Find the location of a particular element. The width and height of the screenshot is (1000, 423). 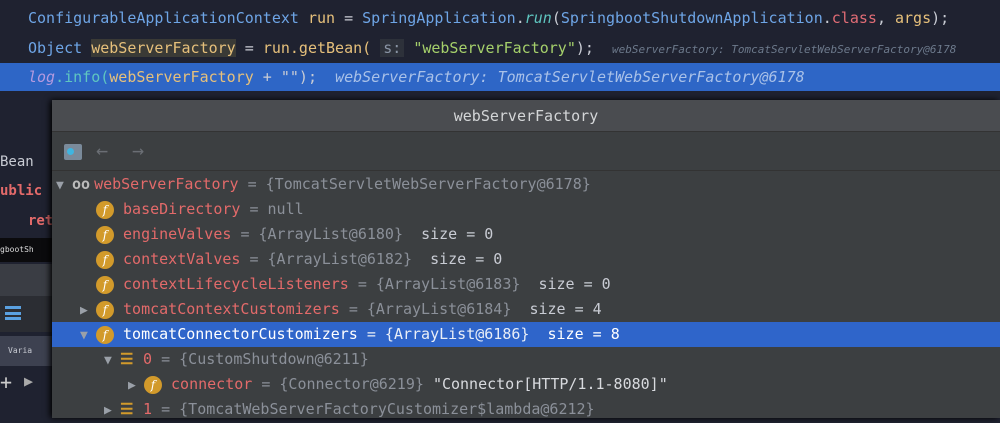

tree-row: ▼ ☰ 0 = {CustomShutdown@6211} is located at coordinates (526, 359).